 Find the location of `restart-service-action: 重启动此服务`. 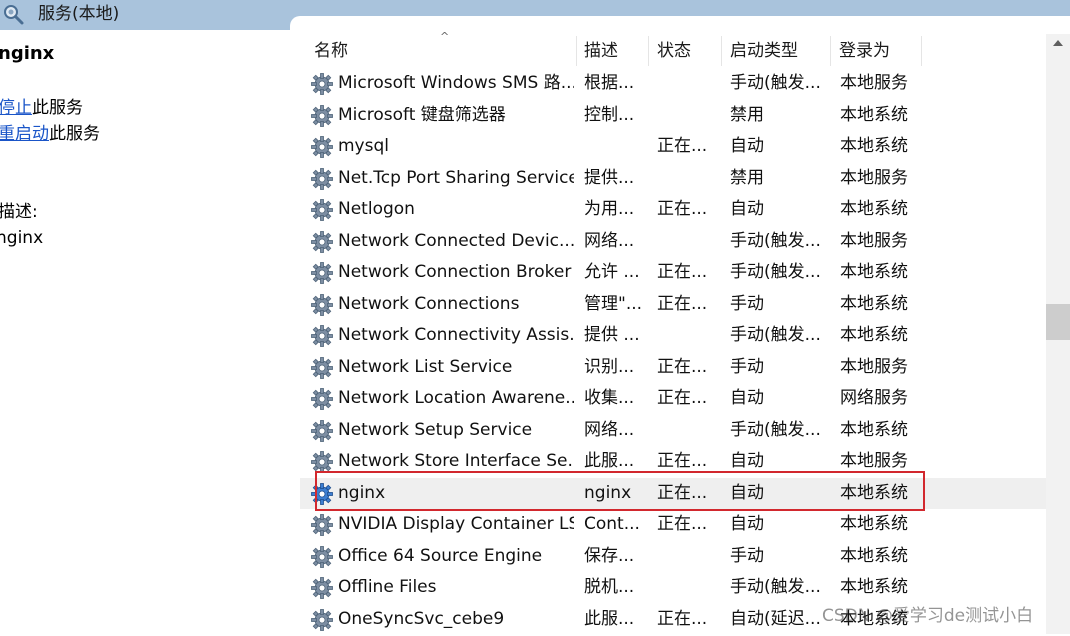

restart-service-action: 重启动此服务 is located at coordinates (50, 134).